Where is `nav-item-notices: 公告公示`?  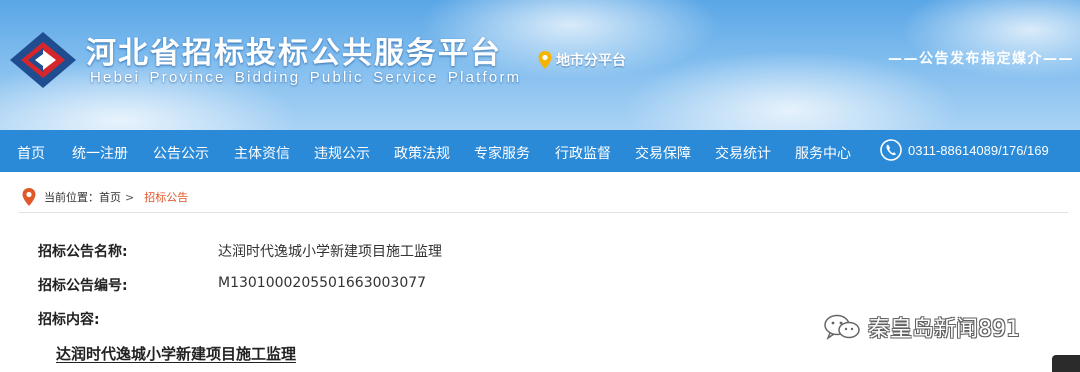
nav-item-notices: 公告公示 is located at coordinates (181, 153).